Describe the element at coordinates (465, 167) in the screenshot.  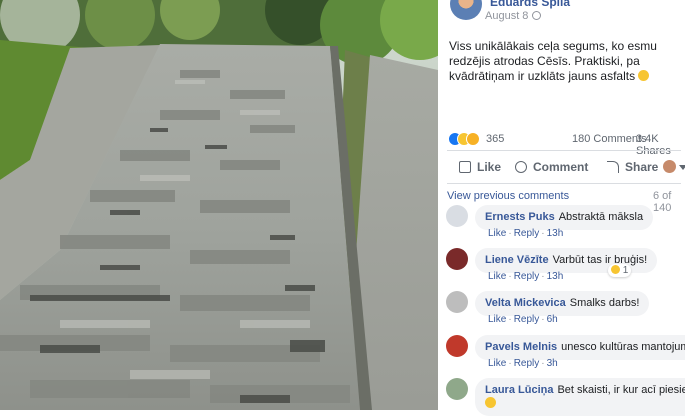
I see `thumbs-up-icon` at that location.